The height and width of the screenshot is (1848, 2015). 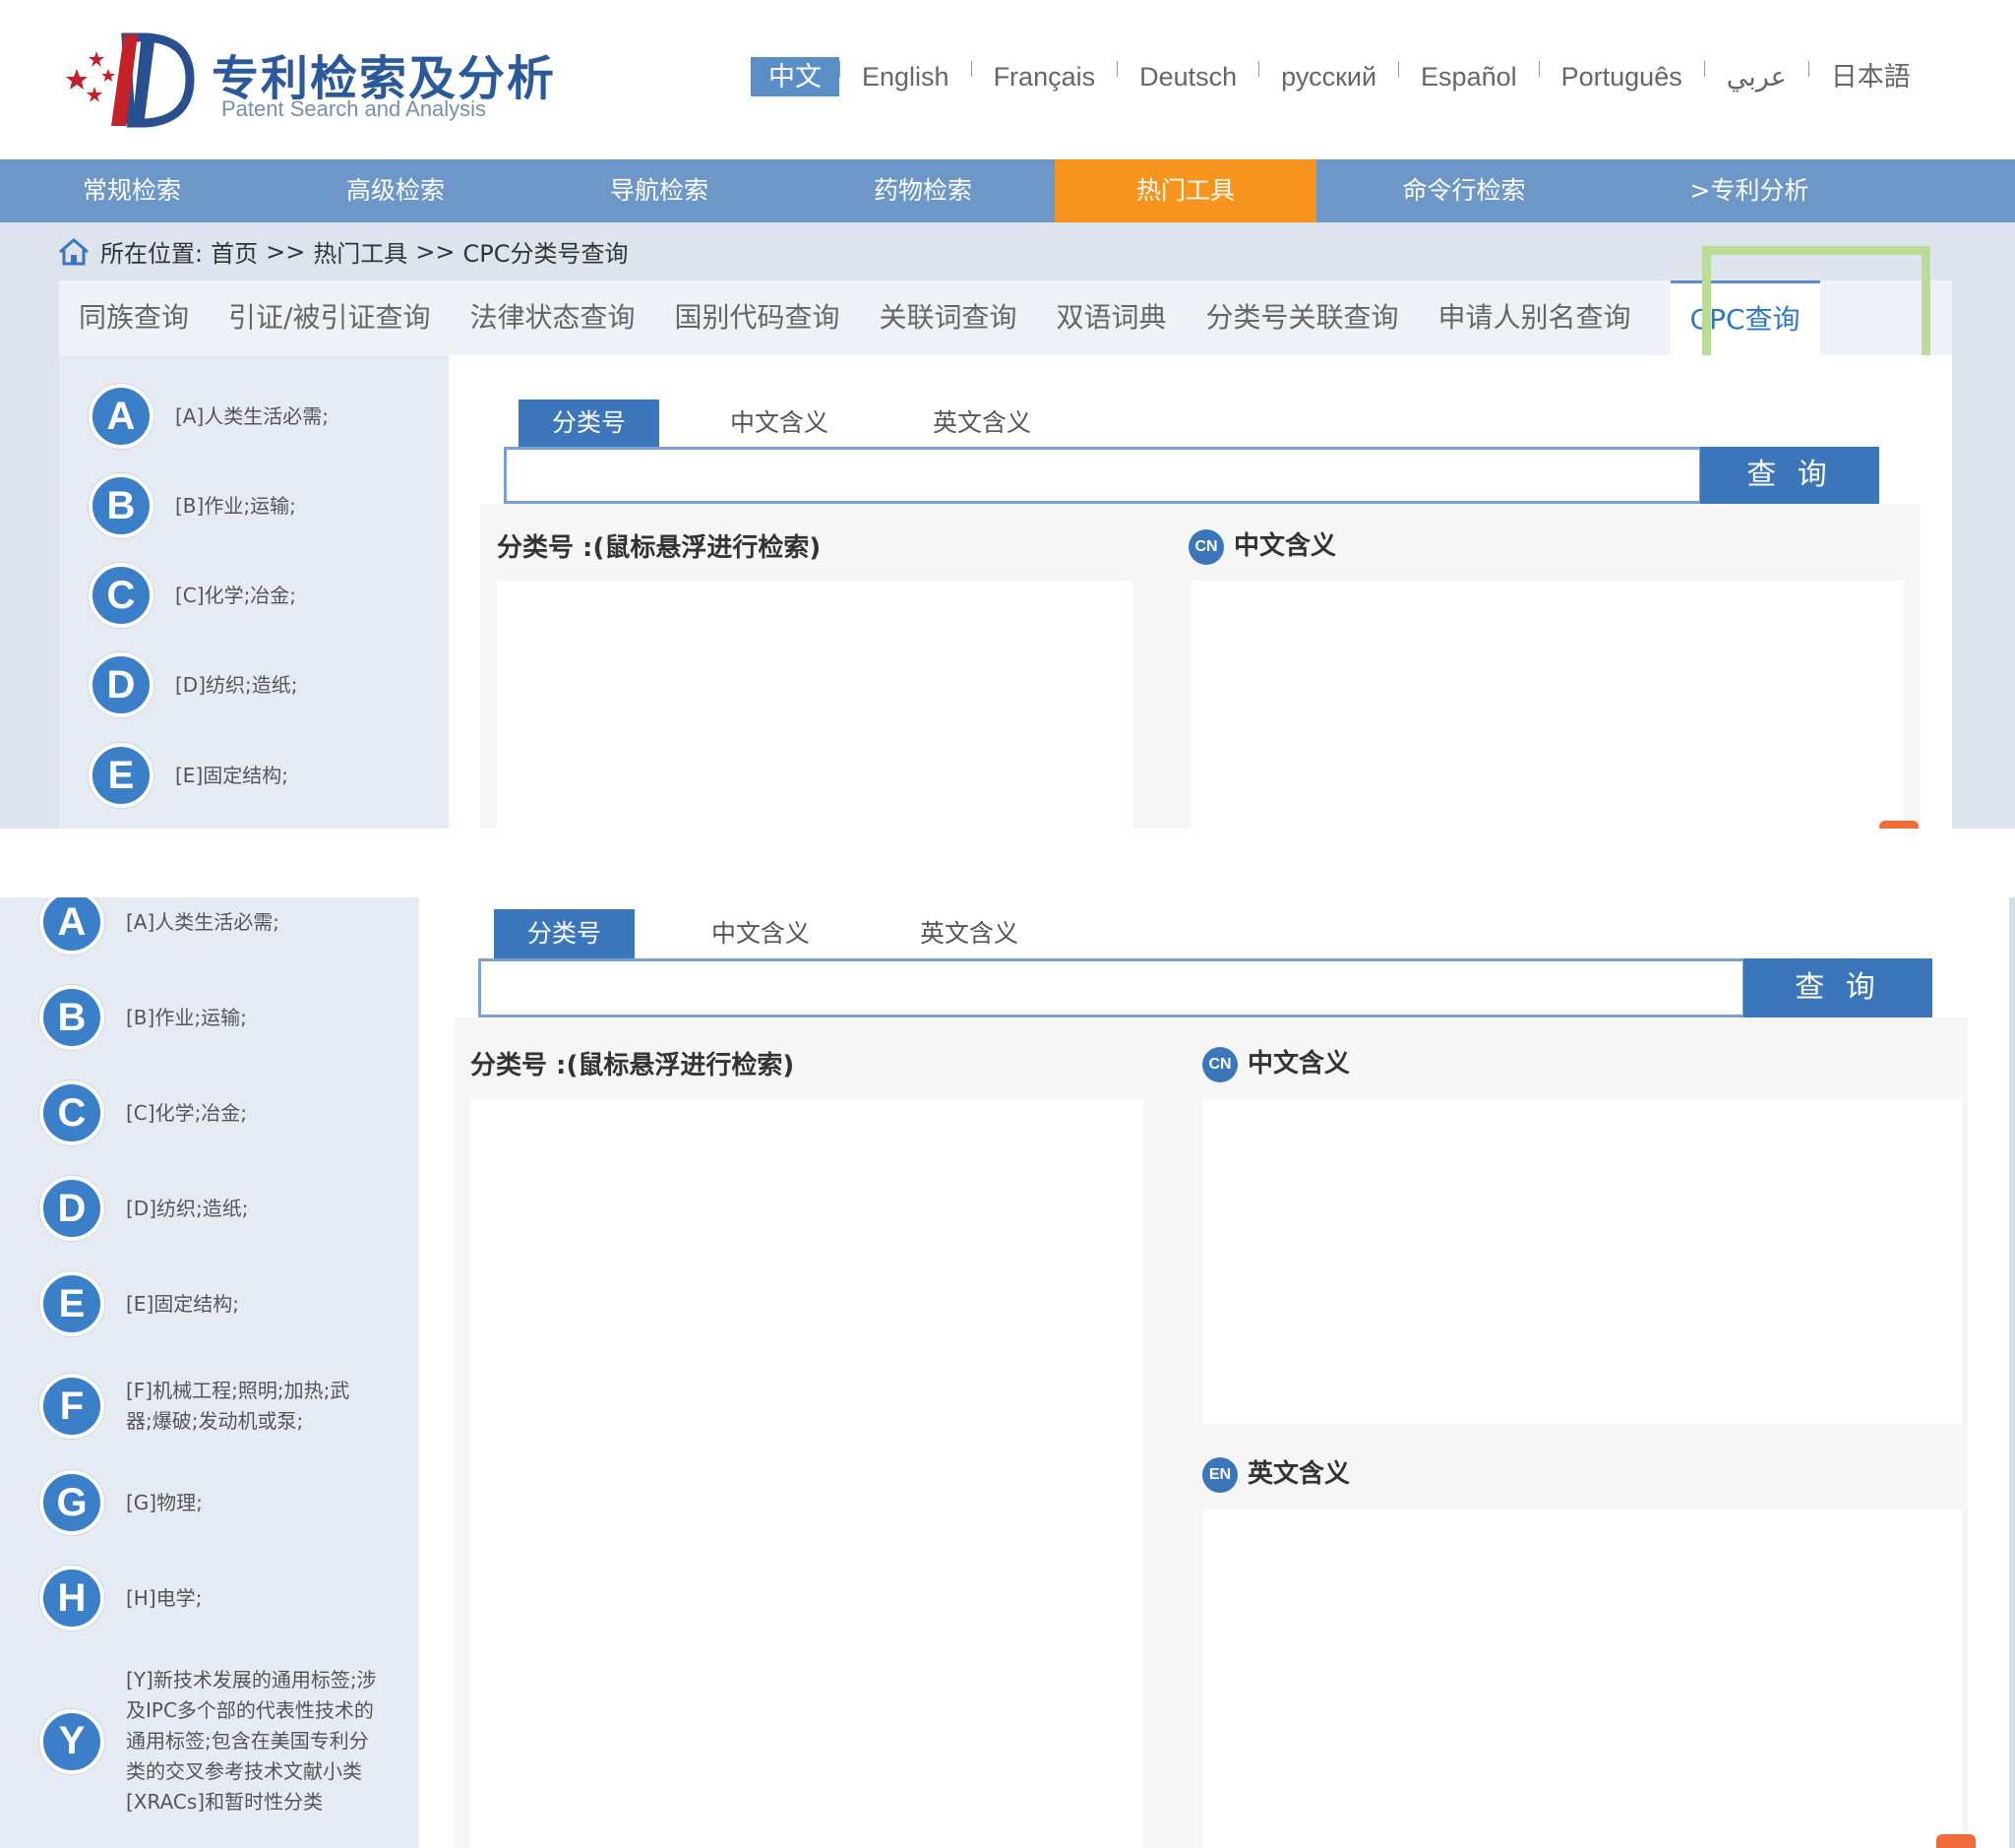 I want to click on section-label: [G]物理;, so click(x=164, y=1502).